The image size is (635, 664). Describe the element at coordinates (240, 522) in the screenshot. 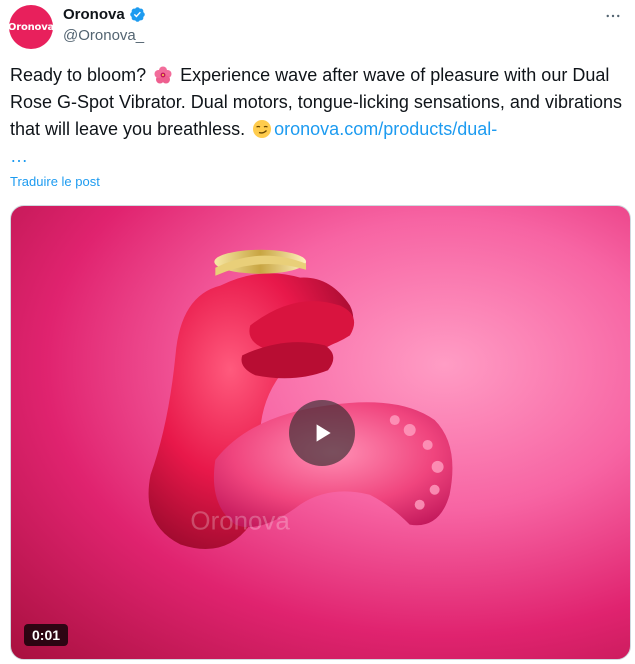

I see `video-watermark: Oronova` at that location.